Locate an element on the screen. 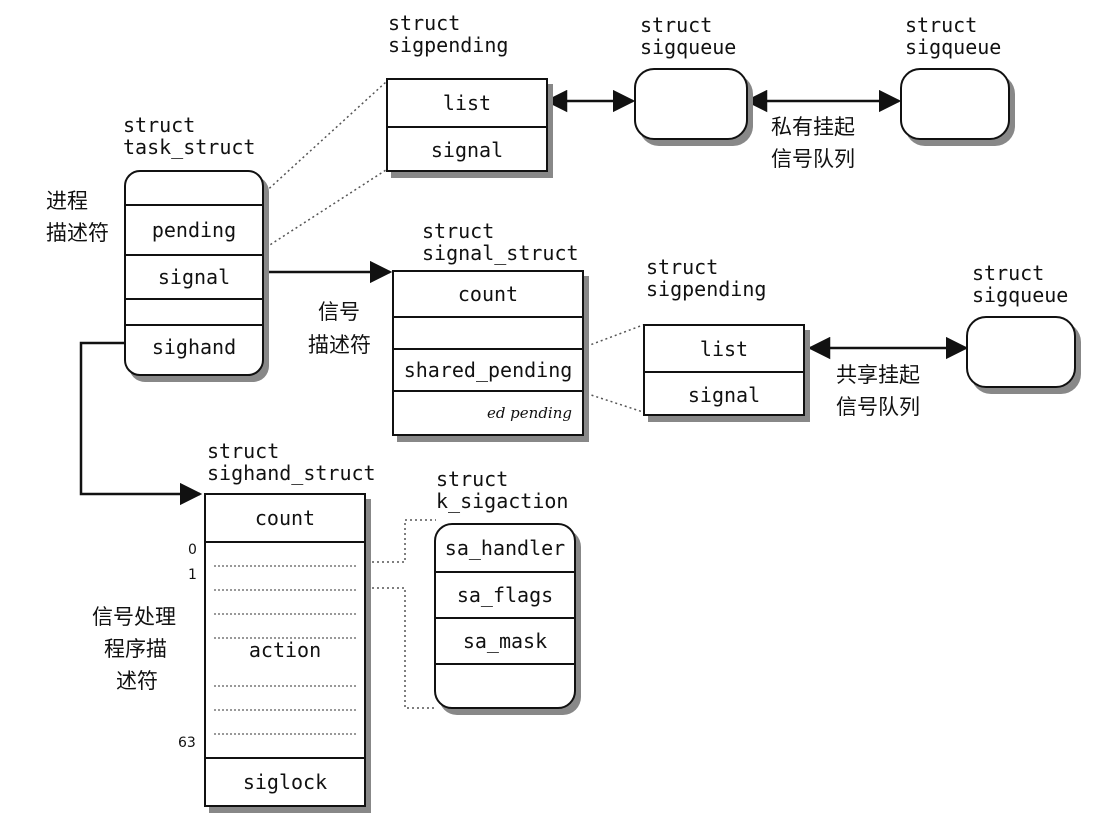 This screenshot has height=833, width=1114. sigqueue-2-box is located at coordinates (955, 104).